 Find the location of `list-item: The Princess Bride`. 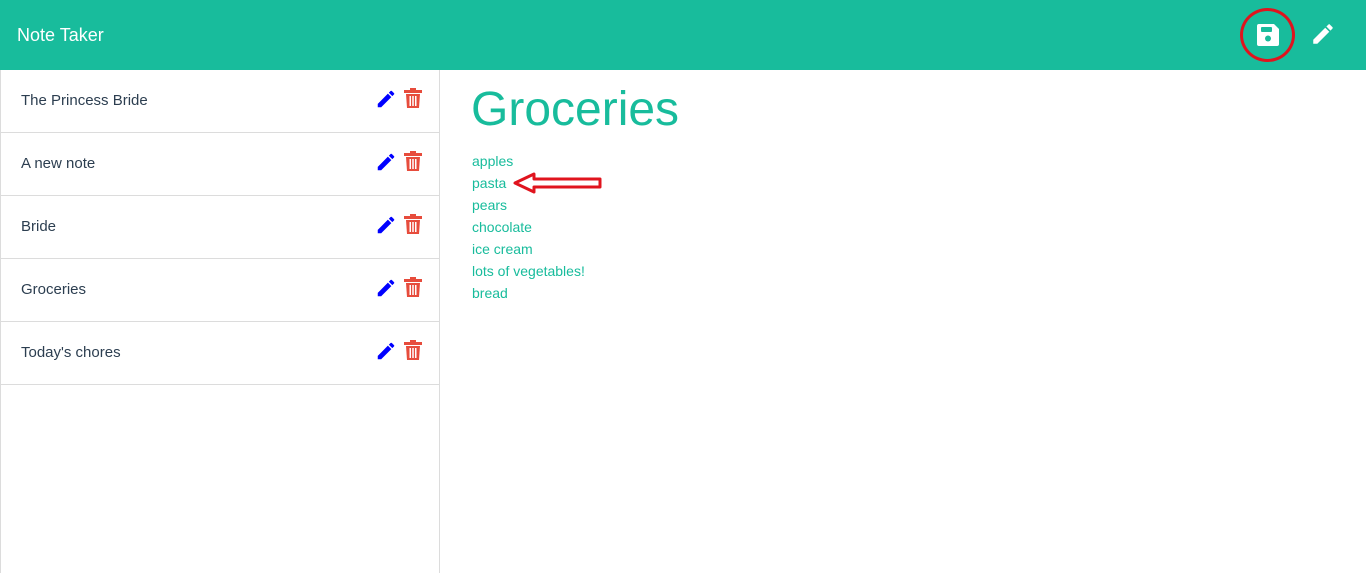

list-item: The Princess Bride is located at coordinates (220, 101).